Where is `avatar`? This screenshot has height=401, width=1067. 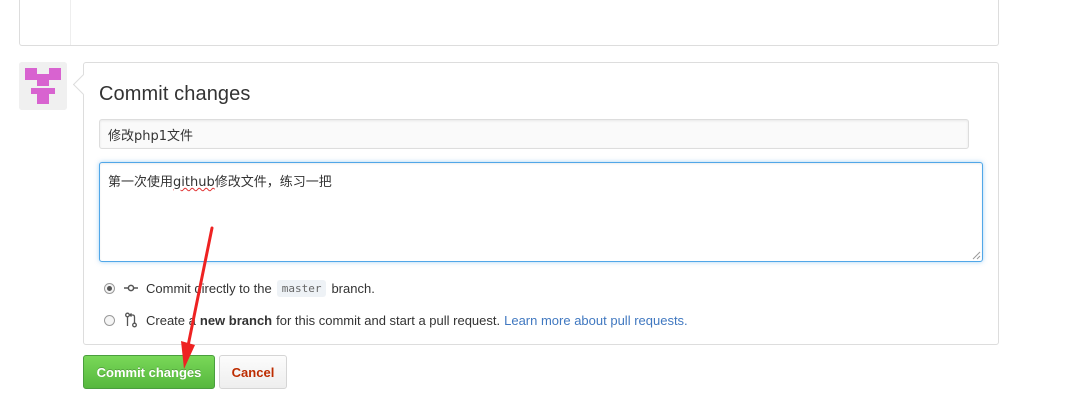
avatar is located at coordinates (43, 86).